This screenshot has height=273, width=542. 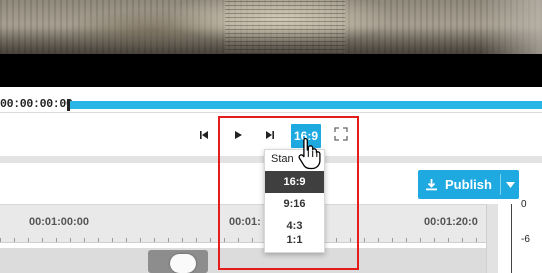 I want to click on download-icon, so click(x=432, y=185).